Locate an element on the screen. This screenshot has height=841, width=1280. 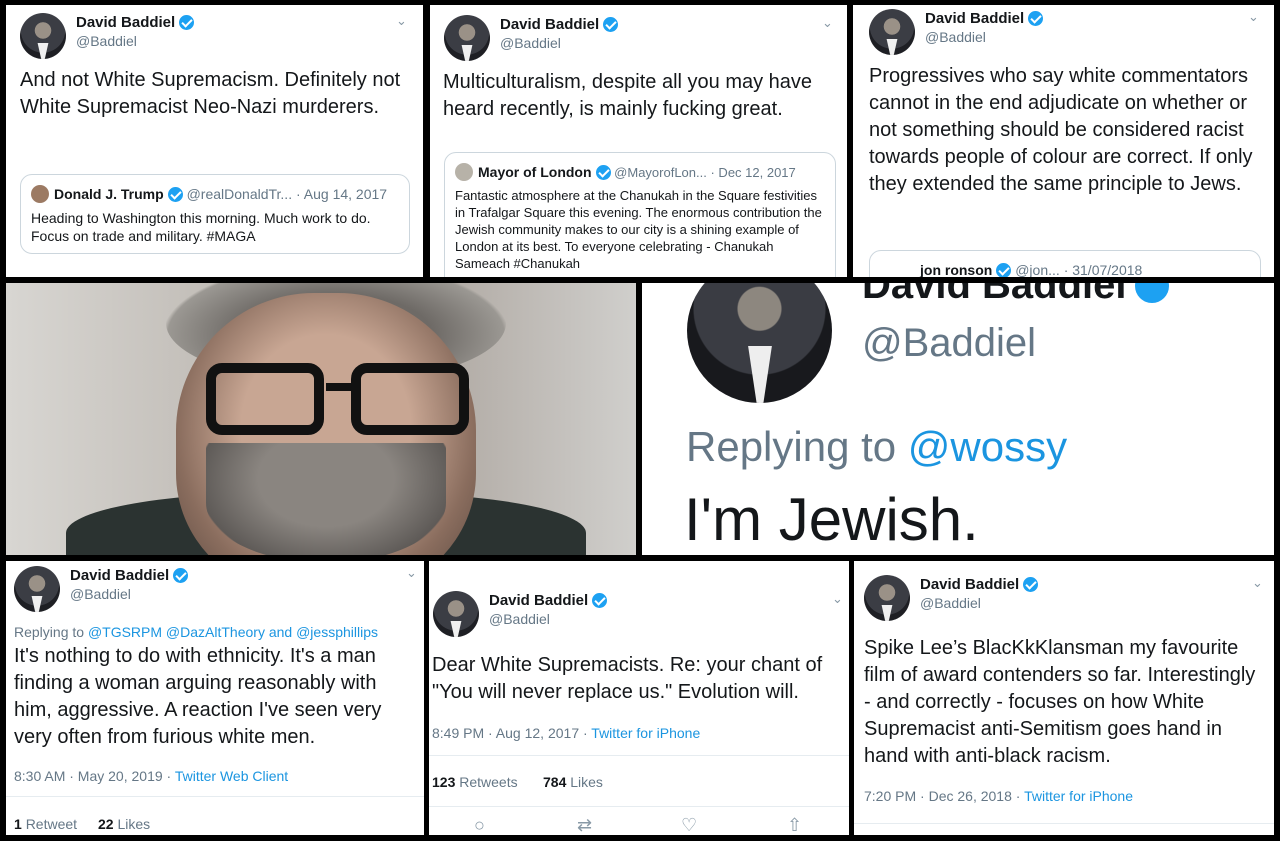
share-icon: ⇧ is located at coordinates (794, 825).